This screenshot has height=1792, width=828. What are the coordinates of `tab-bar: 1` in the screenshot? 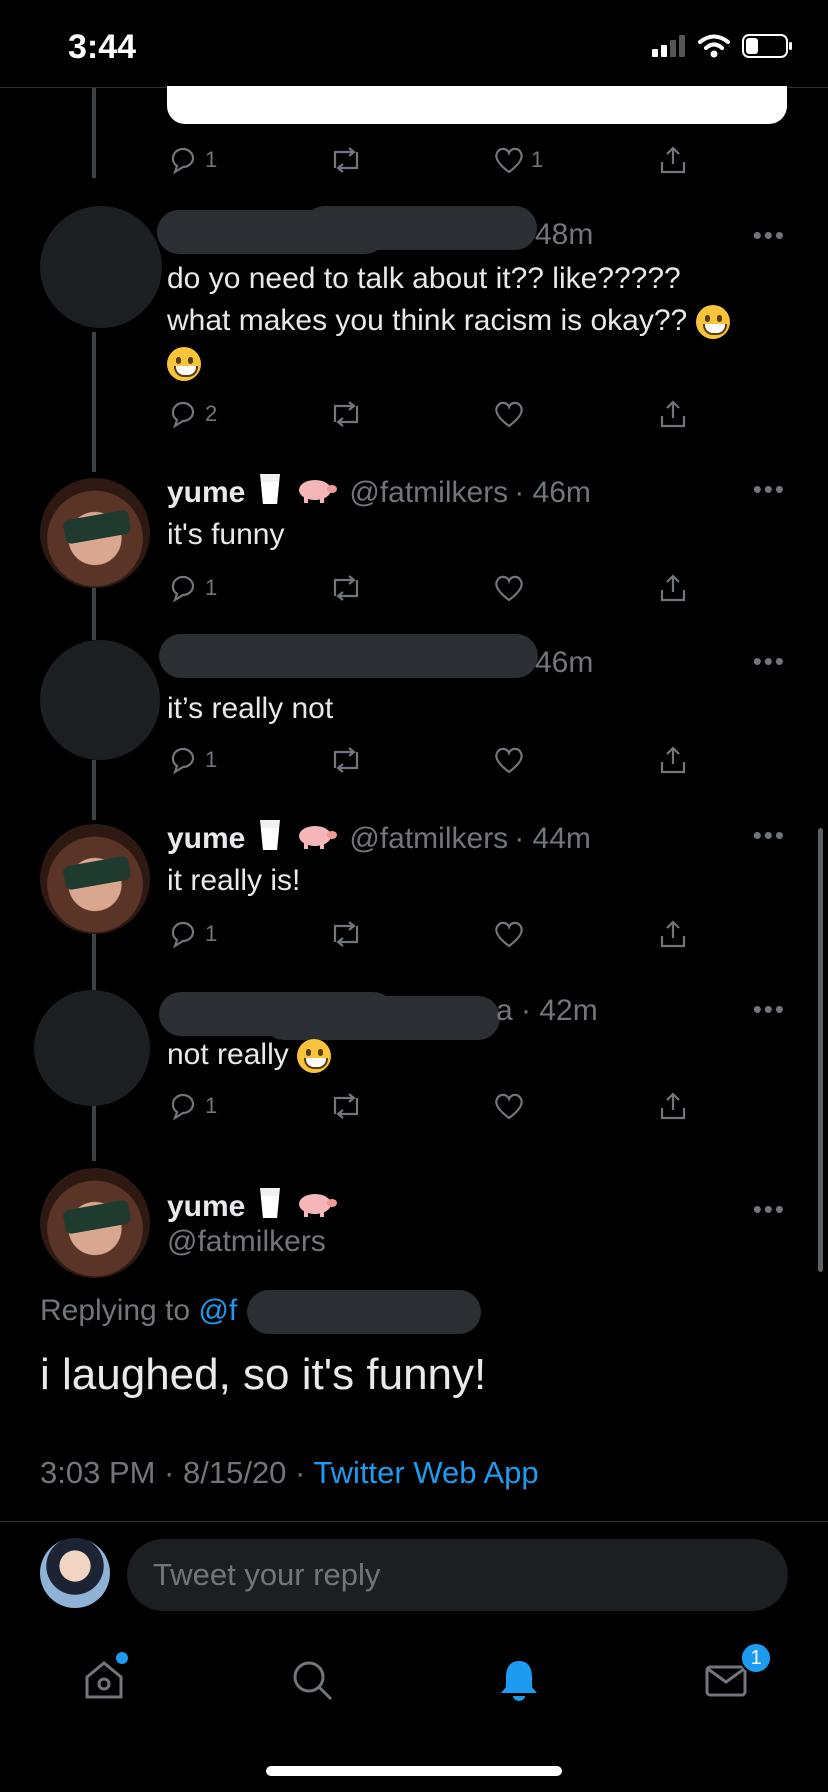 It's located at (414, 1682).